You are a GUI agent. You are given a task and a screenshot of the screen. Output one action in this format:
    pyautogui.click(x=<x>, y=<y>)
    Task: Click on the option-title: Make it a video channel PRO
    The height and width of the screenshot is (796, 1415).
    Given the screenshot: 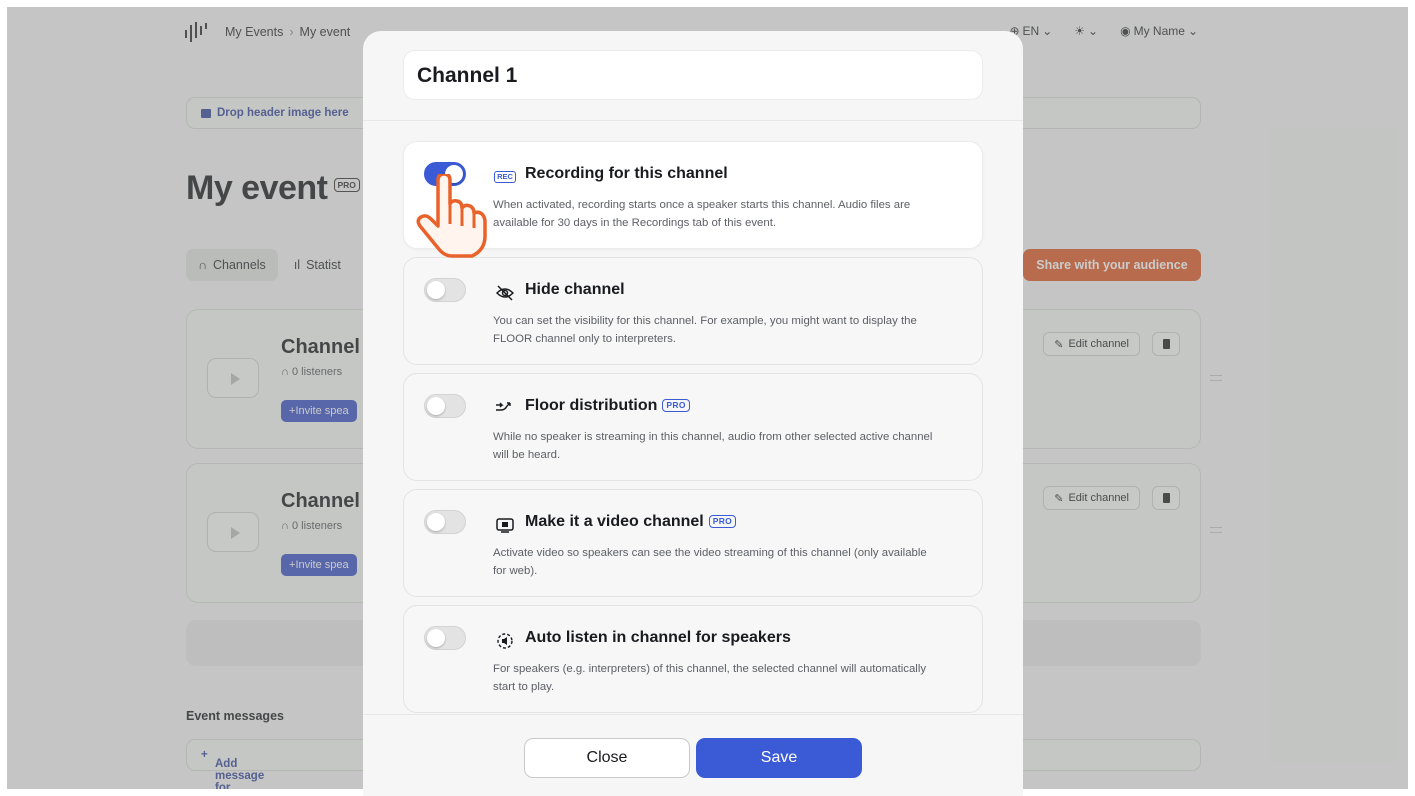 What is the action you would take?
    pyautogui.click(x=631, y=522)
    